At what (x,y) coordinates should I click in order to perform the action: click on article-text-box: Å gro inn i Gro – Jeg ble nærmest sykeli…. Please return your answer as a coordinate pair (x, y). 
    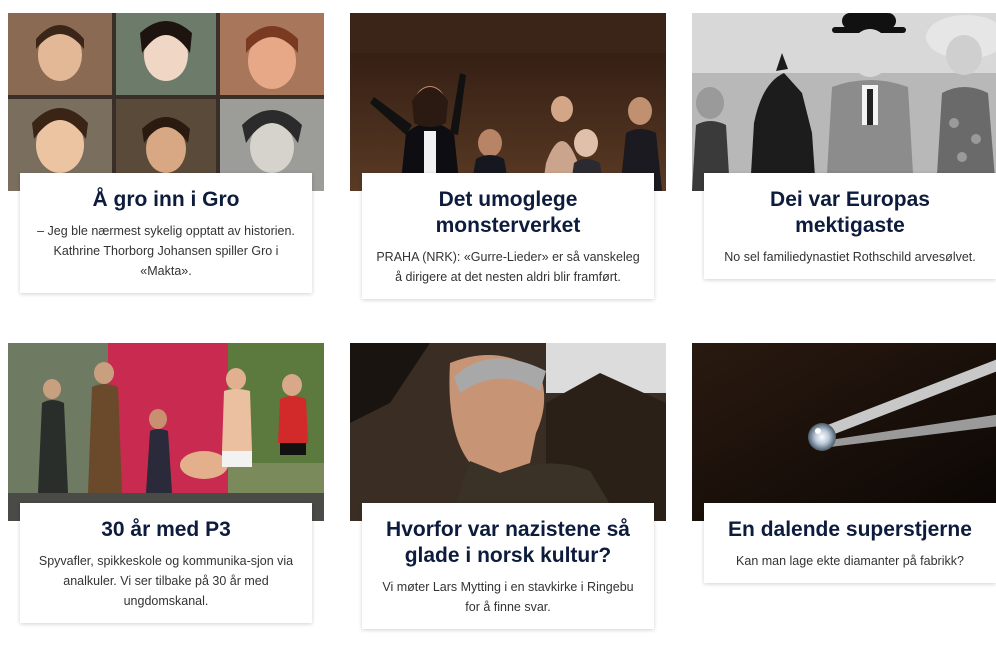
    Looking at the image, I should click on (166, 233).